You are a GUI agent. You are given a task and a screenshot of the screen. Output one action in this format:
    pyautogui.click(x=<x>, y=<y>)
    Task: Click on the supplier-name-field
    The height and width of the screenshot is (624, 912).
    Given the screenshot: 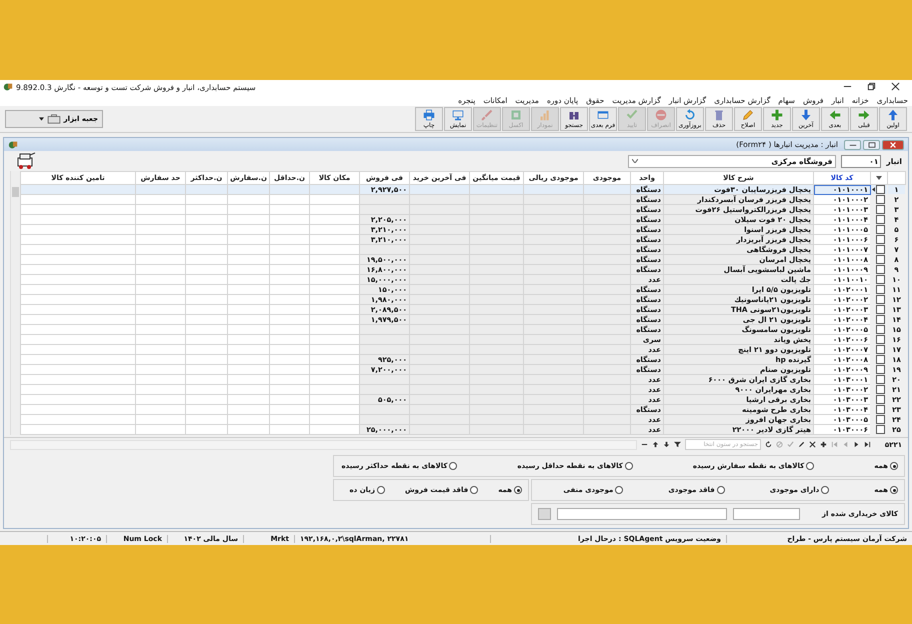 What is the action you would take?
    pyautogui.click(x=642, y=514)
    